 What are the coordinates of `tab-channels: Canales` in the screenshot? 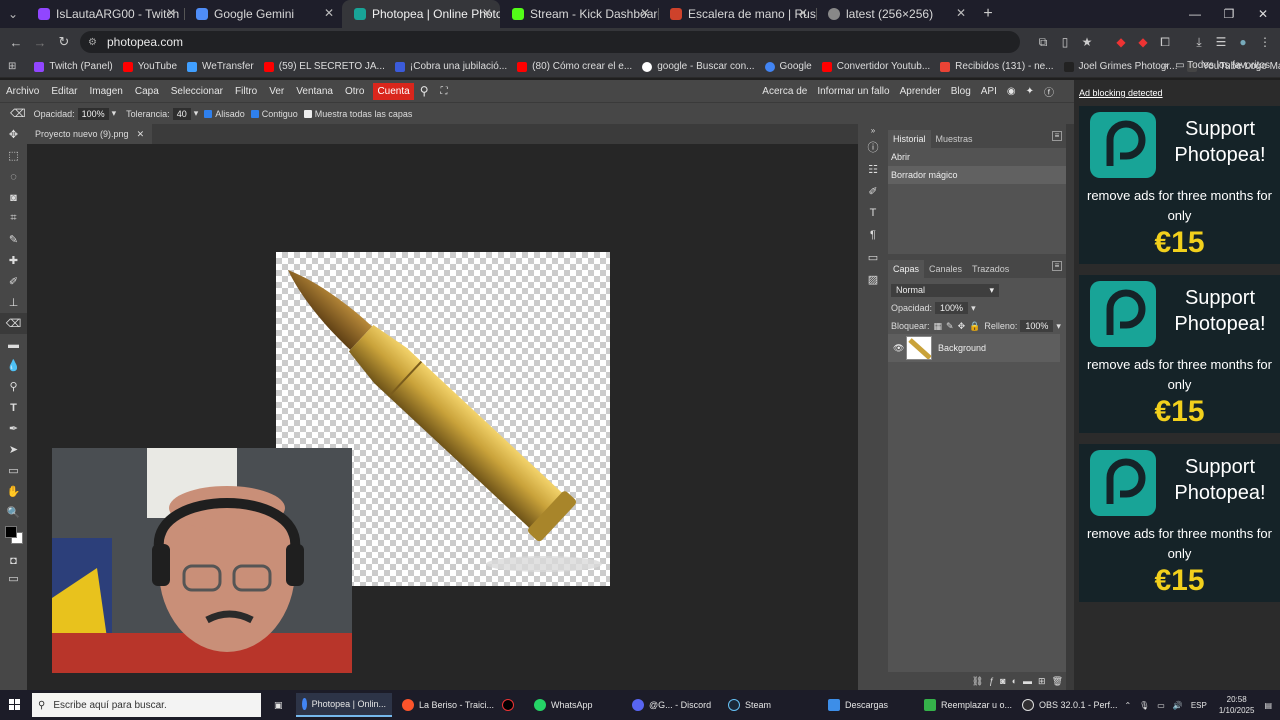 It's located at (945, 269).